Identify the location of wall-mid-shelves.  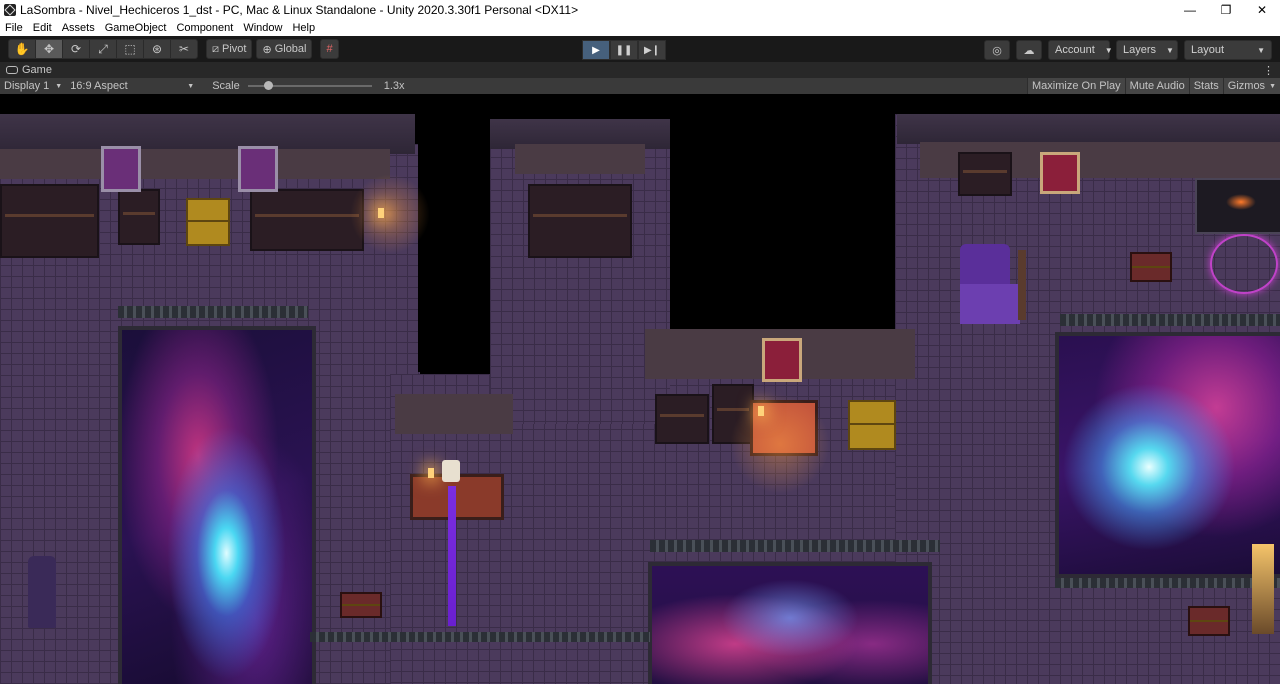
(580, 159).